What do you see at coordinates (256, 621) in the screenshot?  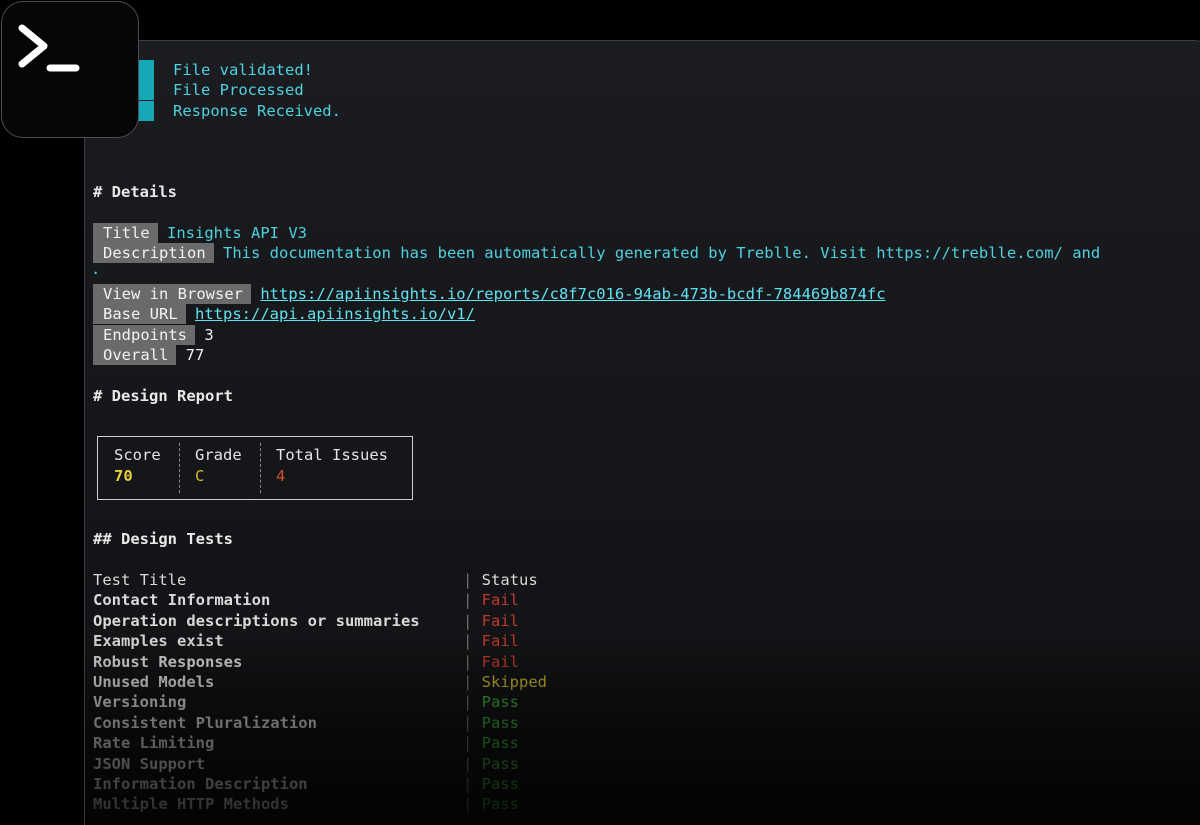 I see `test-title: Operation descriptions or summaries` at bounding box center [256, 621].